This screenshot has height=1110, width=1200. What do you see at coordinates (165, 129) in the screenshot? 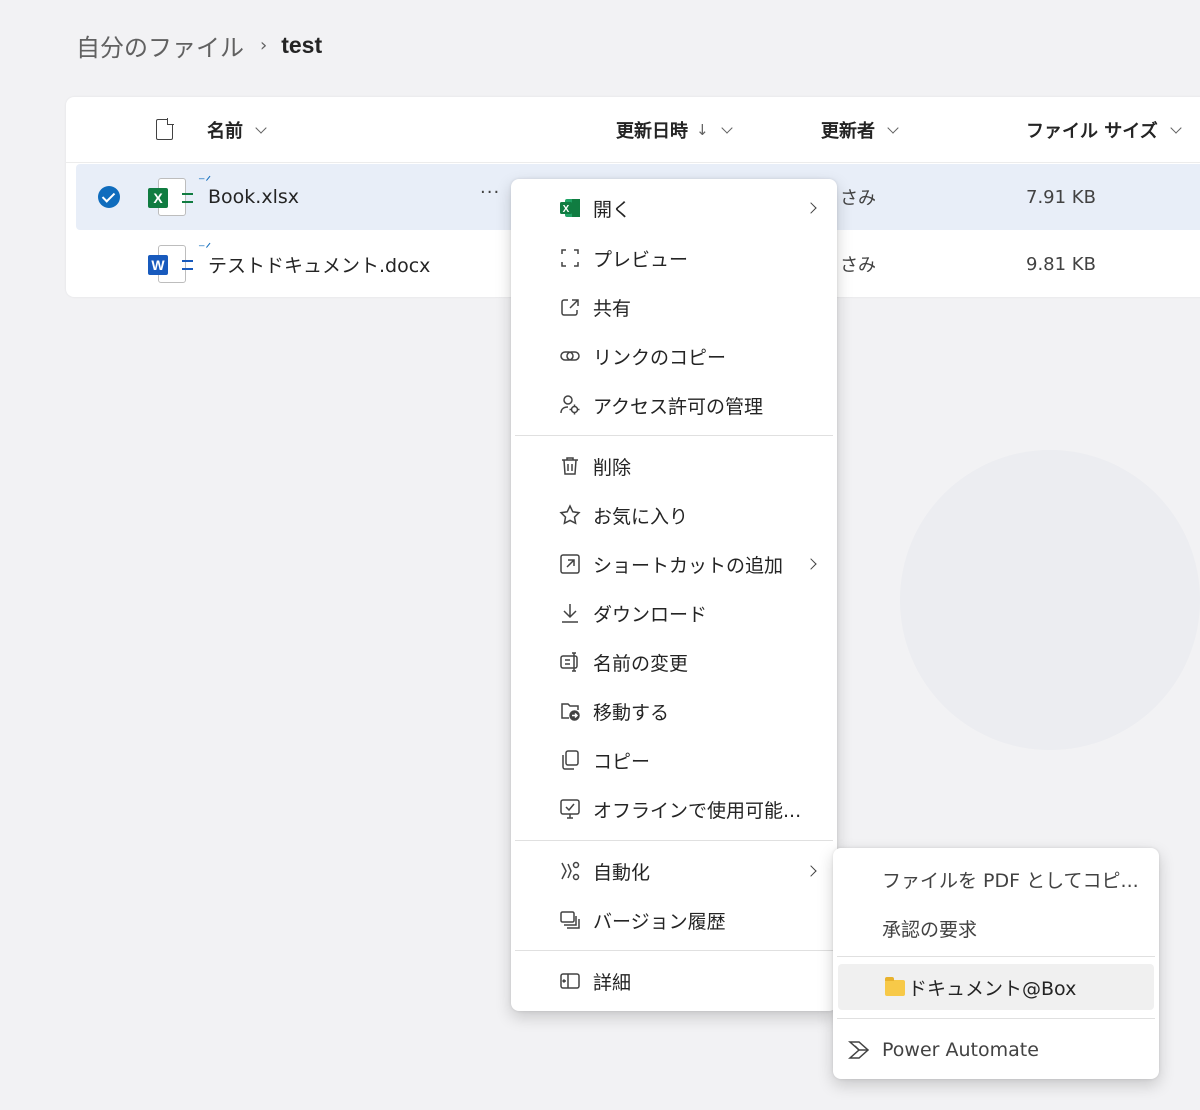
I see `file-type-icon` at bounding box center [165, 129].